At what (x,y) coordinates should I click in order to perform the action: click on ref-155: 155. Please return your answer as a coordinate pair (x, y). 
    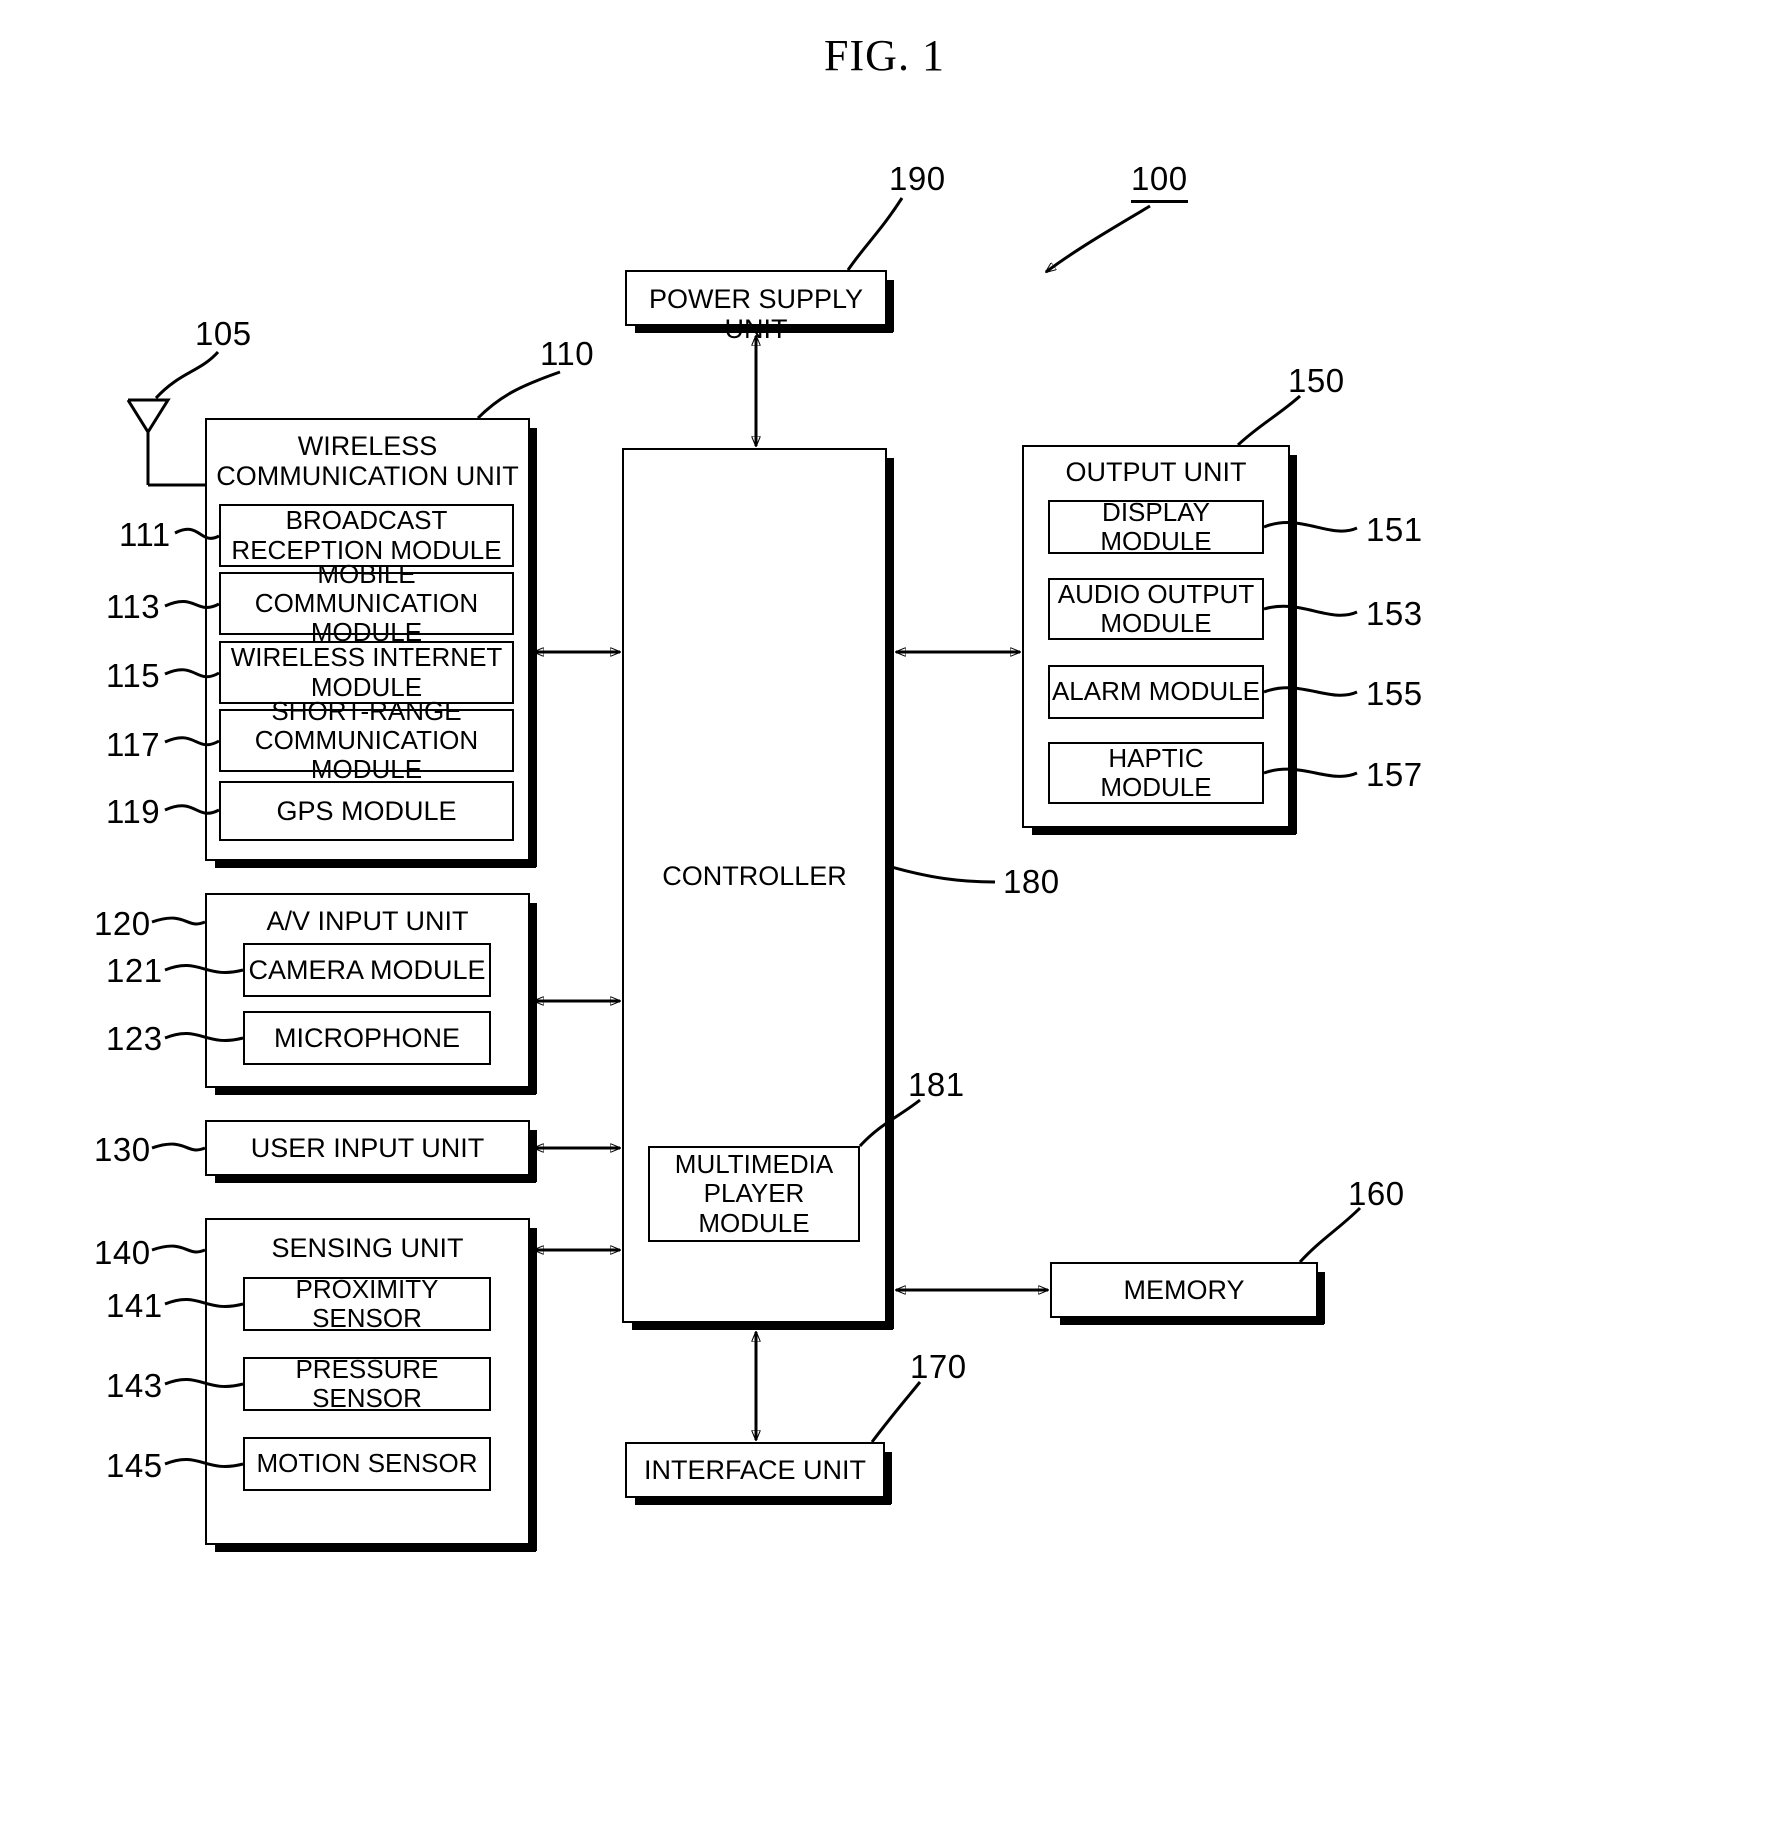
    Looking at the image, I should click on (1394, 693).